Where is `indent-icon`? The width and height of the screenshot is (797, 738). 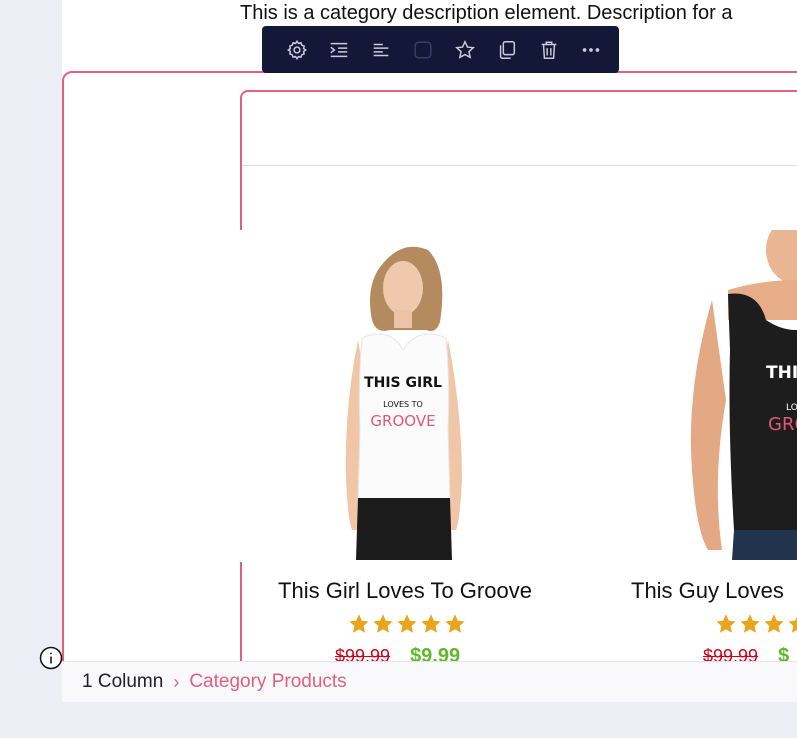
indent-icon is located at coordinates (339, 49).